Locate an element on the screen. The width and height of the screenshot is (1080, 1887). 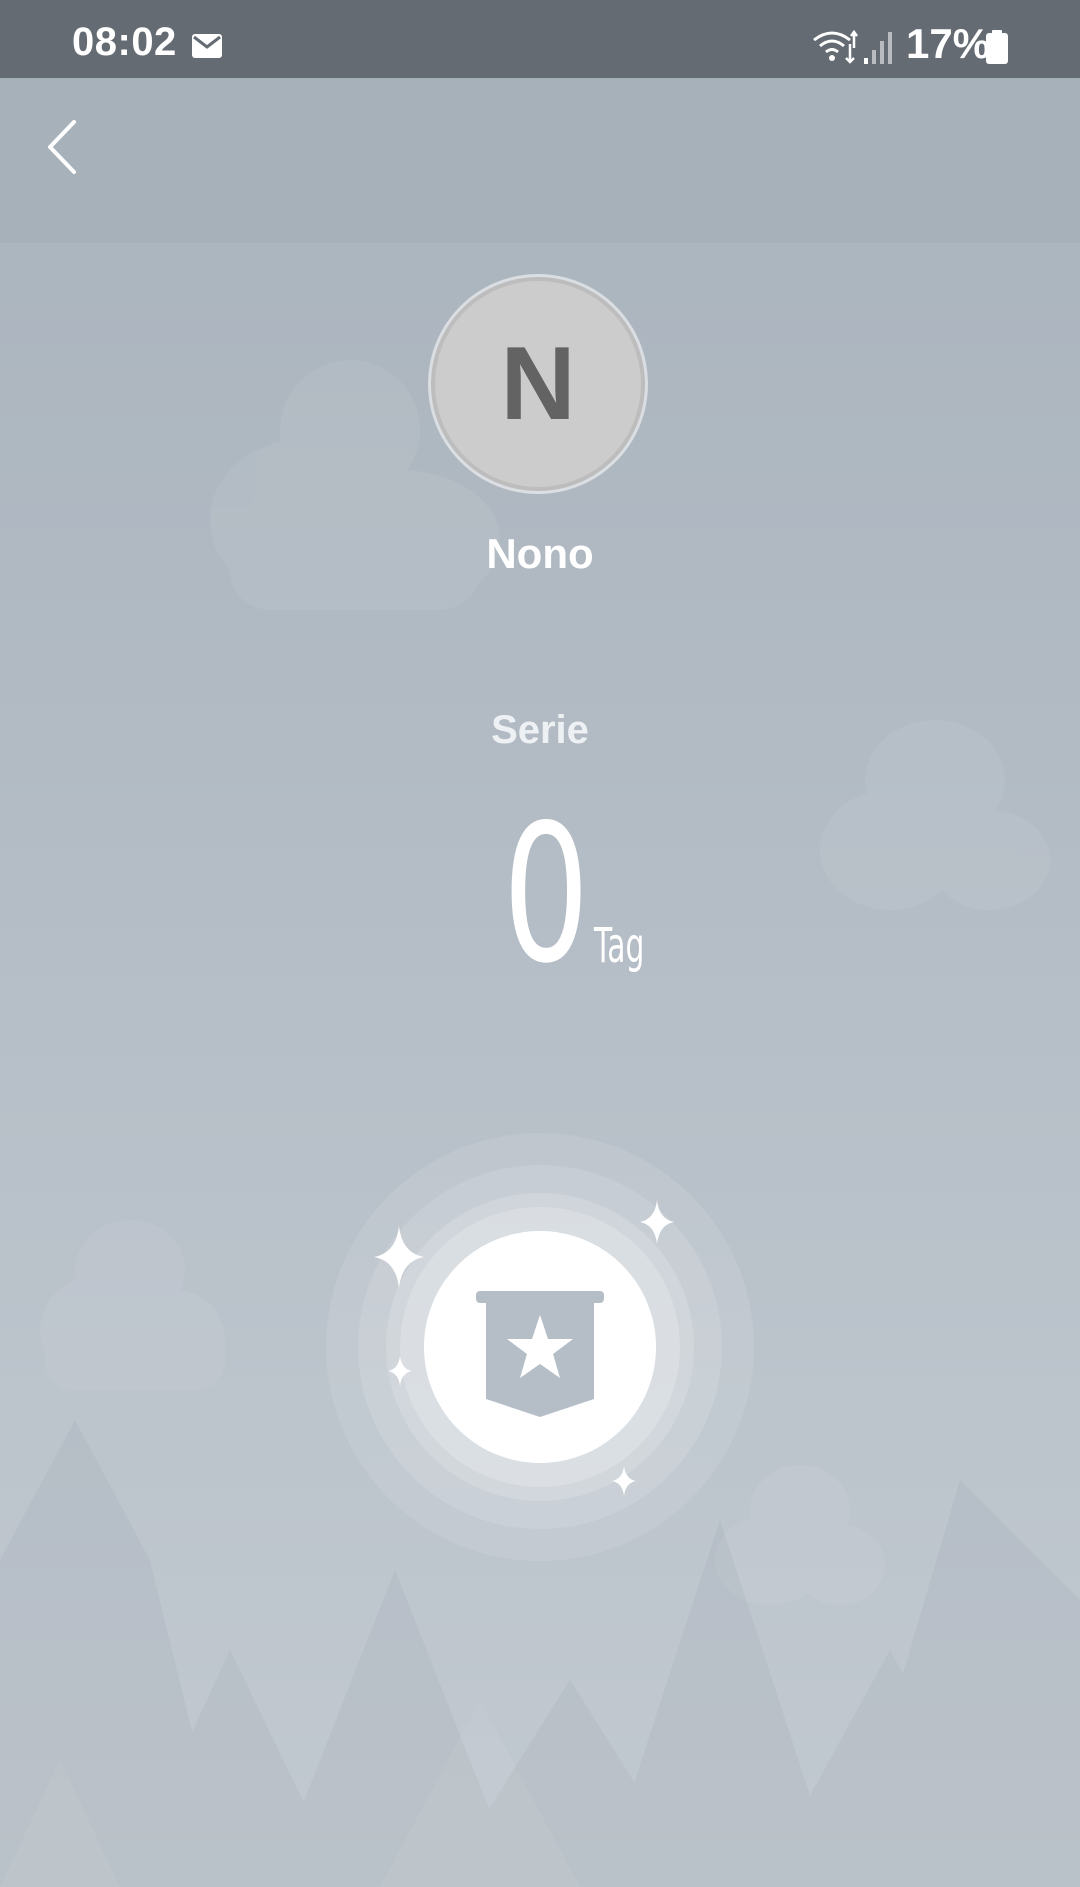
avatar: N is located at coordinates (538, 384).